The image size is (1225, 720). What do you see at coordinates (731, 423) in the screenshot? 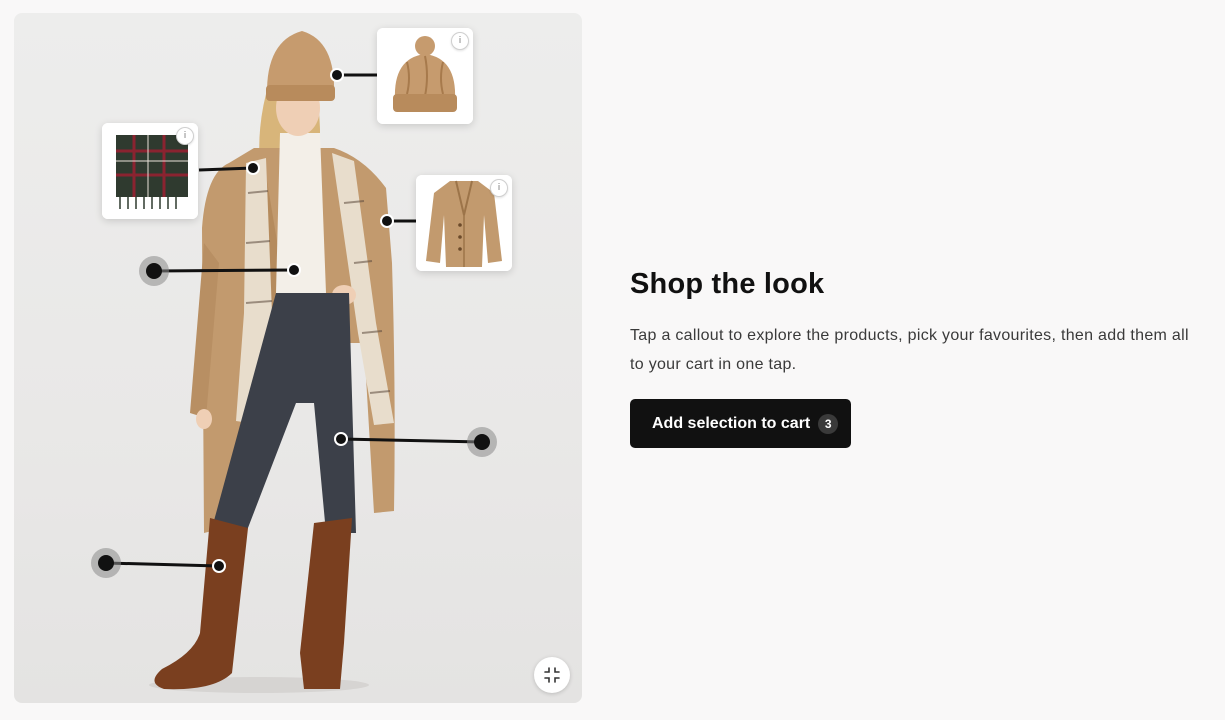
I see `cta-label: Add selection to cart` at bounding box center [731, 423].